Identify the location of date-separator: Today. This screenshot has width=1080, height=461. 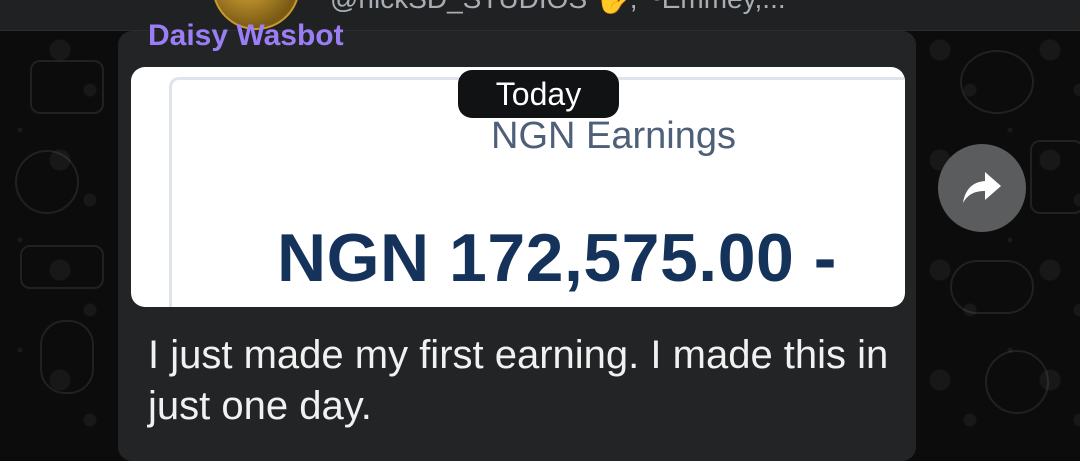
(538, 94).